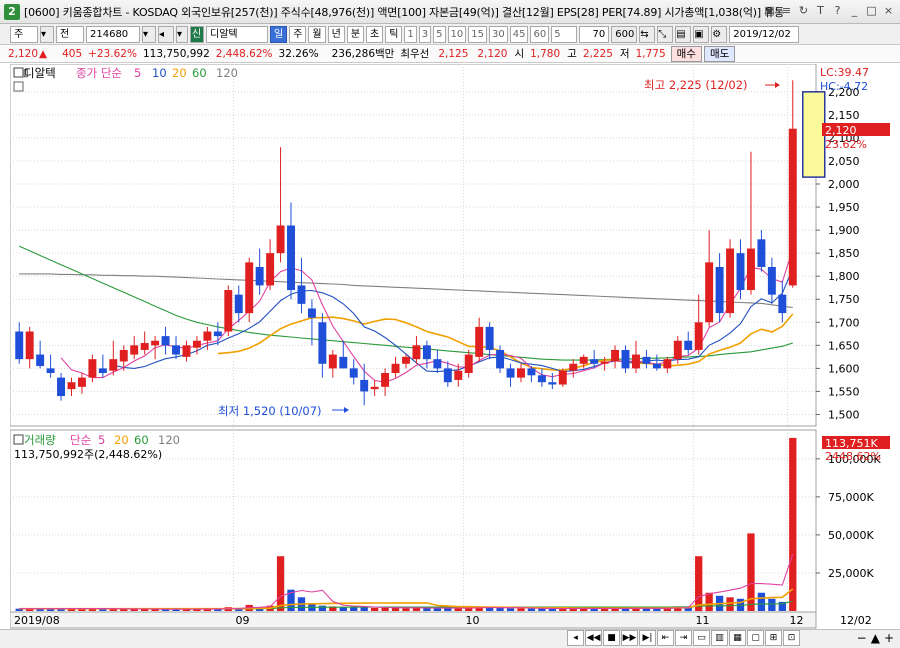  I want to click on menu-icon: ≡, so click(786, 11).